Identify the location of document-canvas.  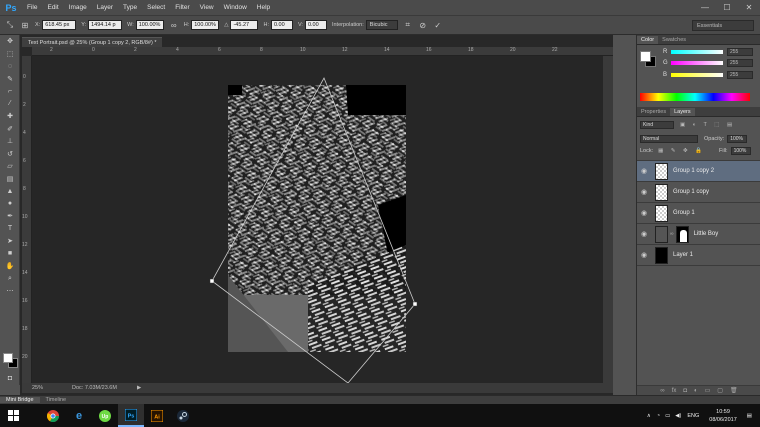
(317, 218).